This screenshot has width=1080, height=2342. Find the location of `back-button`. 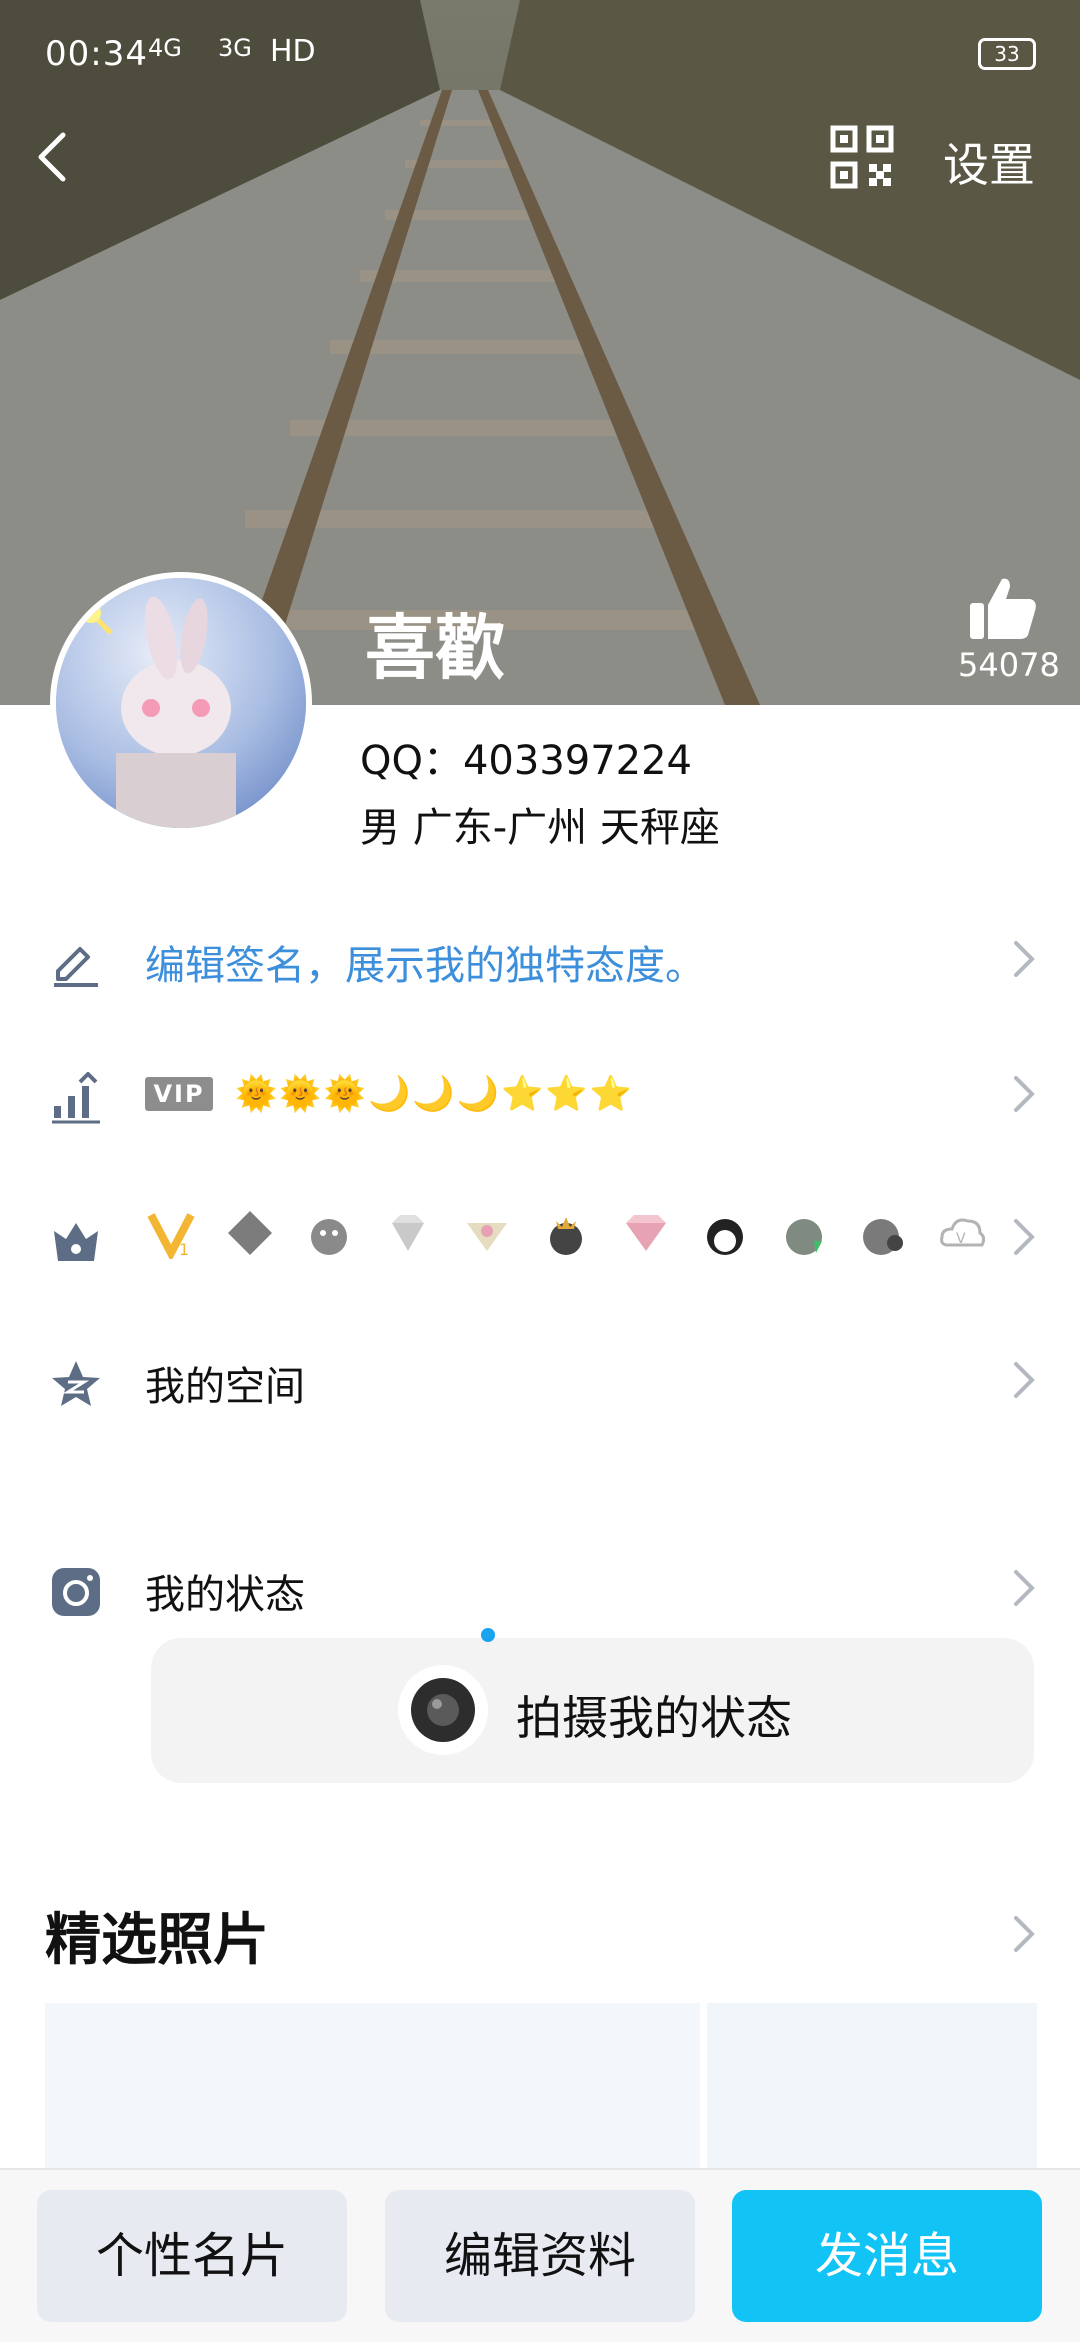

back-button is located at coordinates (55, 157).